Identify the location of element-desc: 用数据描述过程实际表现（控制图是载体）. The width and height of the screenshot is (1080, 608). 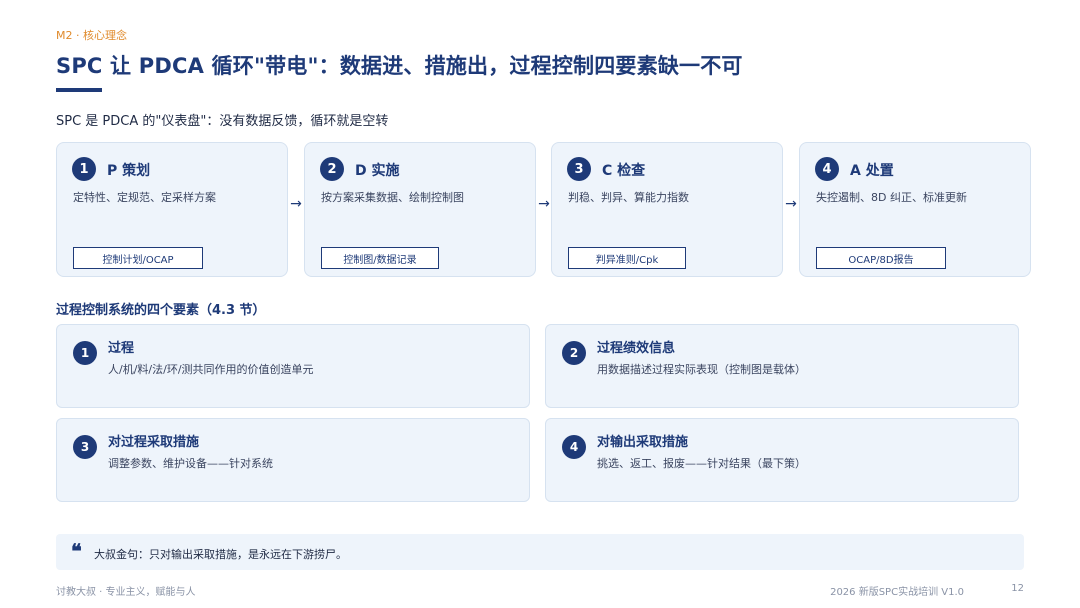
(701, 369).